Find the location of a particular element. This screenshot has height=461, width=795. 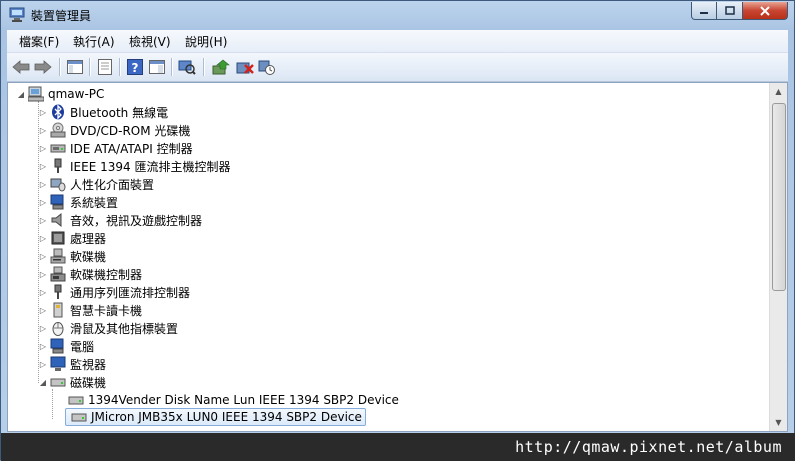

title-bar: 裝置管理員 is located at coordinates (397, 15).